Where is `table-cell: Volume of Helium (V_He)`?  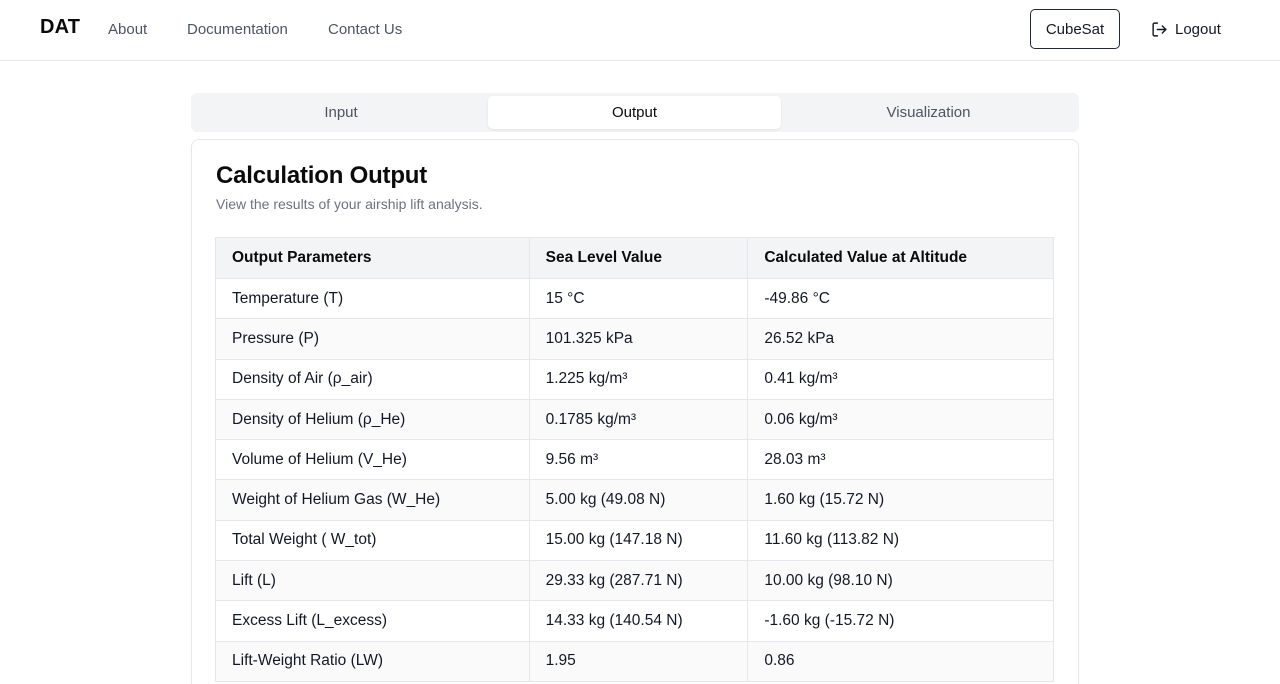
table-cell: Volume of Helium (V_He) is located at coordinates (372, 460).